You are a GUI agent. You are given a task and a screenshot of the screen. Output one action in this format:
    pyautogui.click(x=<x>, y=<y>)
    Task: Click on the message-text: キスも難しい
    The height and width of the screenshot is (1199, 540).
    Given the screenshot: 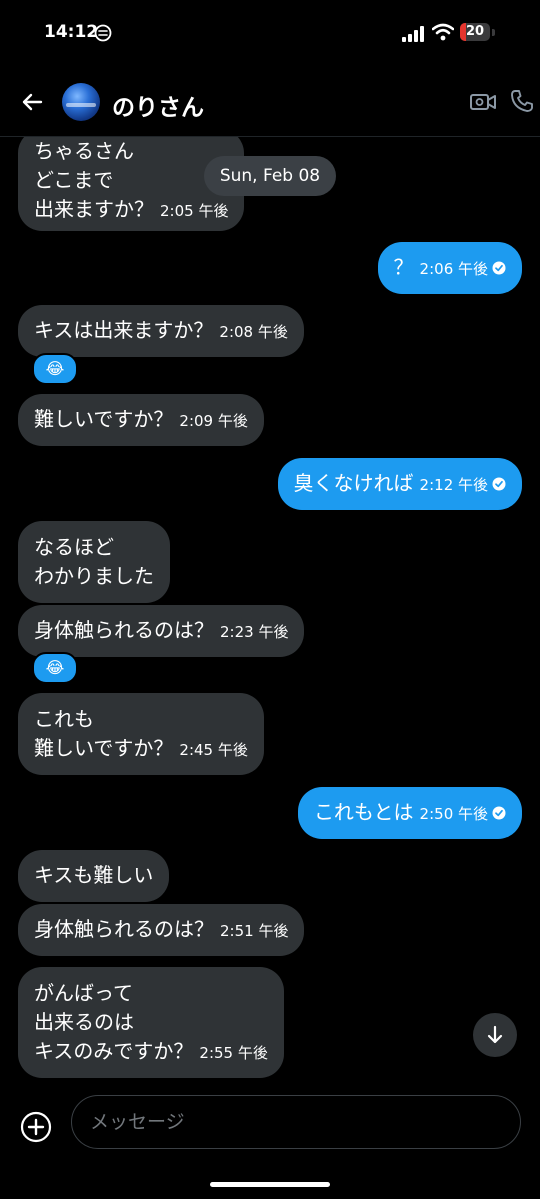 What is the action you would take?
    pyautogui.click(x=94, y=875)
    